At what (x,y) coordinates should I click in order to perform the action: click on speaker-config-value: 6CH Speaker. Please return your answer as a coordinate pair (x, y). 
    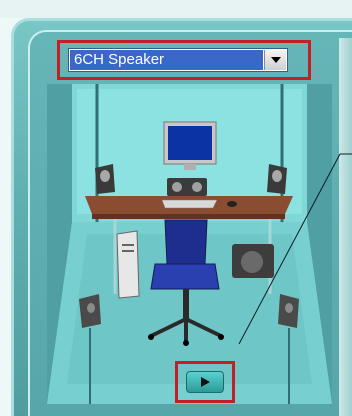
    Looking at the image, I should click on (166, 60).